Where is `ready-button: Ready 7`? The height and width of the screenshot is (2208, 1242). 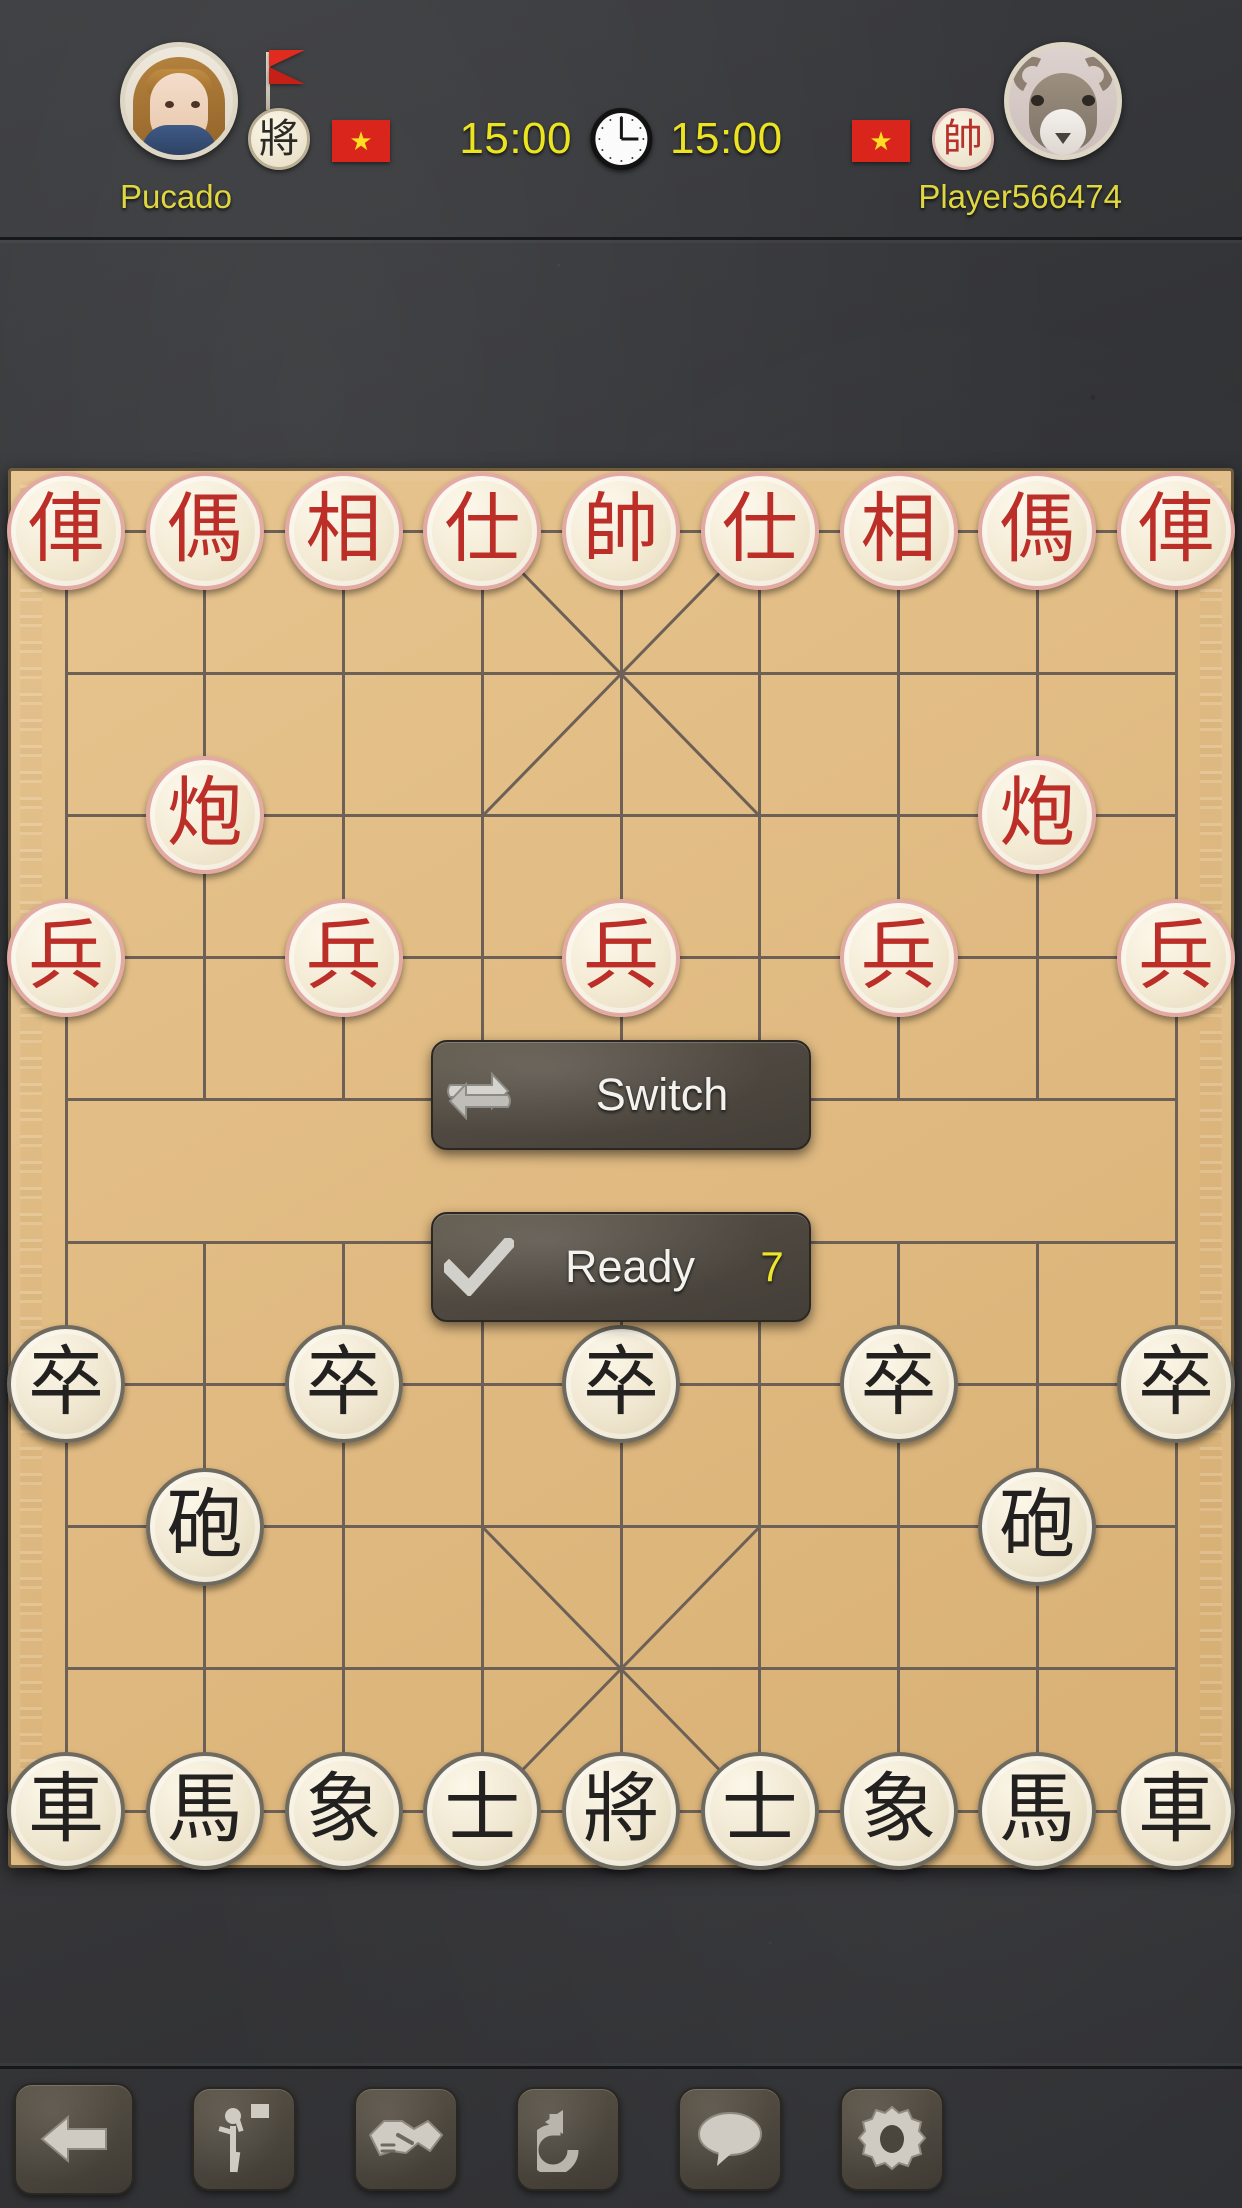 ready-button: Ready 7 is located at coordinates (621, 1267).